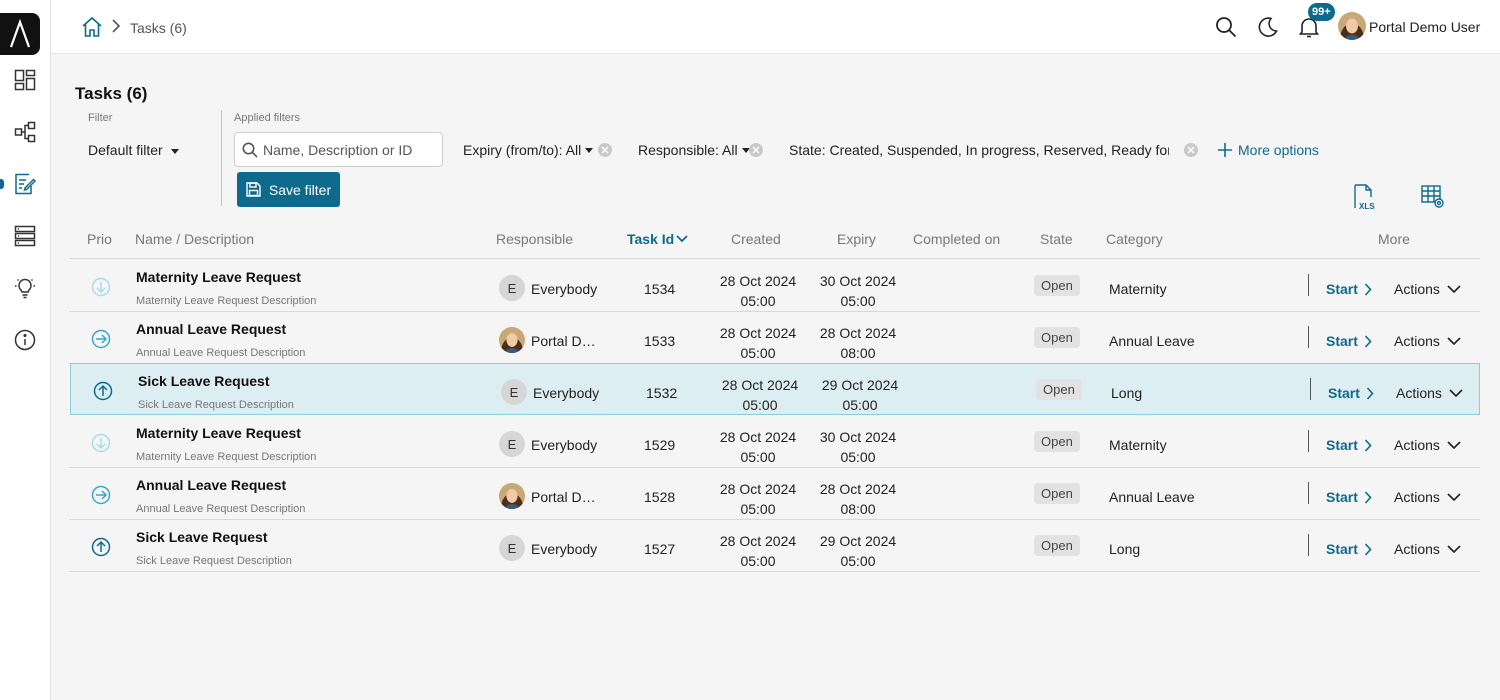  What do you see at coordinates (267, 118) in the screenshot?
I see `applied-filters-label: Applied filters` at bounding box center [267, 118].